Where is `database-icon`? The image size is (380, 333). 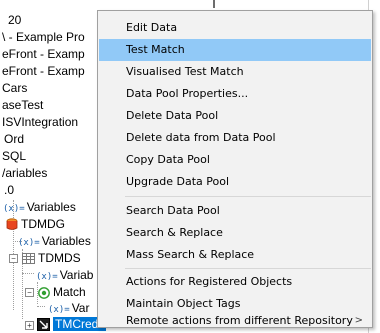
database-icon is located at coordinates (12, 224).